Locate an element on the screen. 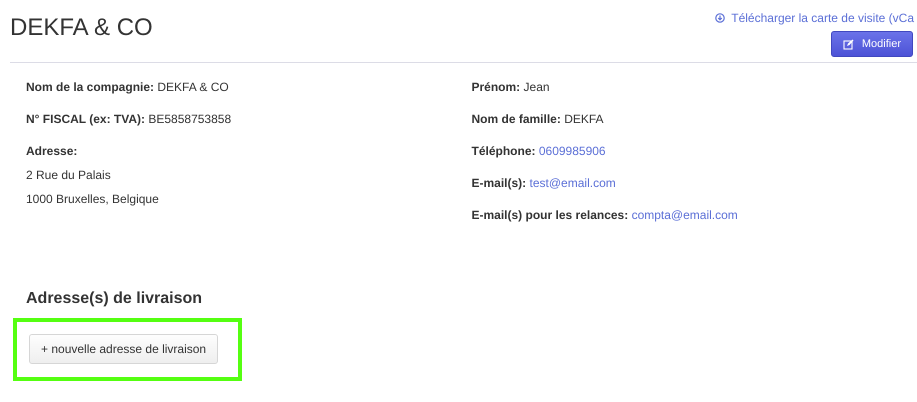  field-label: E-mail(s): is located at coordinates (499, 183).